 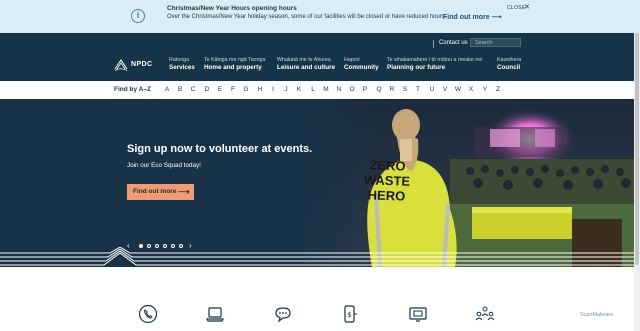 What do you see at coordinates (273, 89) in the screenshot?
I see `az-letter-i: I` at bounding box center [273, 89].